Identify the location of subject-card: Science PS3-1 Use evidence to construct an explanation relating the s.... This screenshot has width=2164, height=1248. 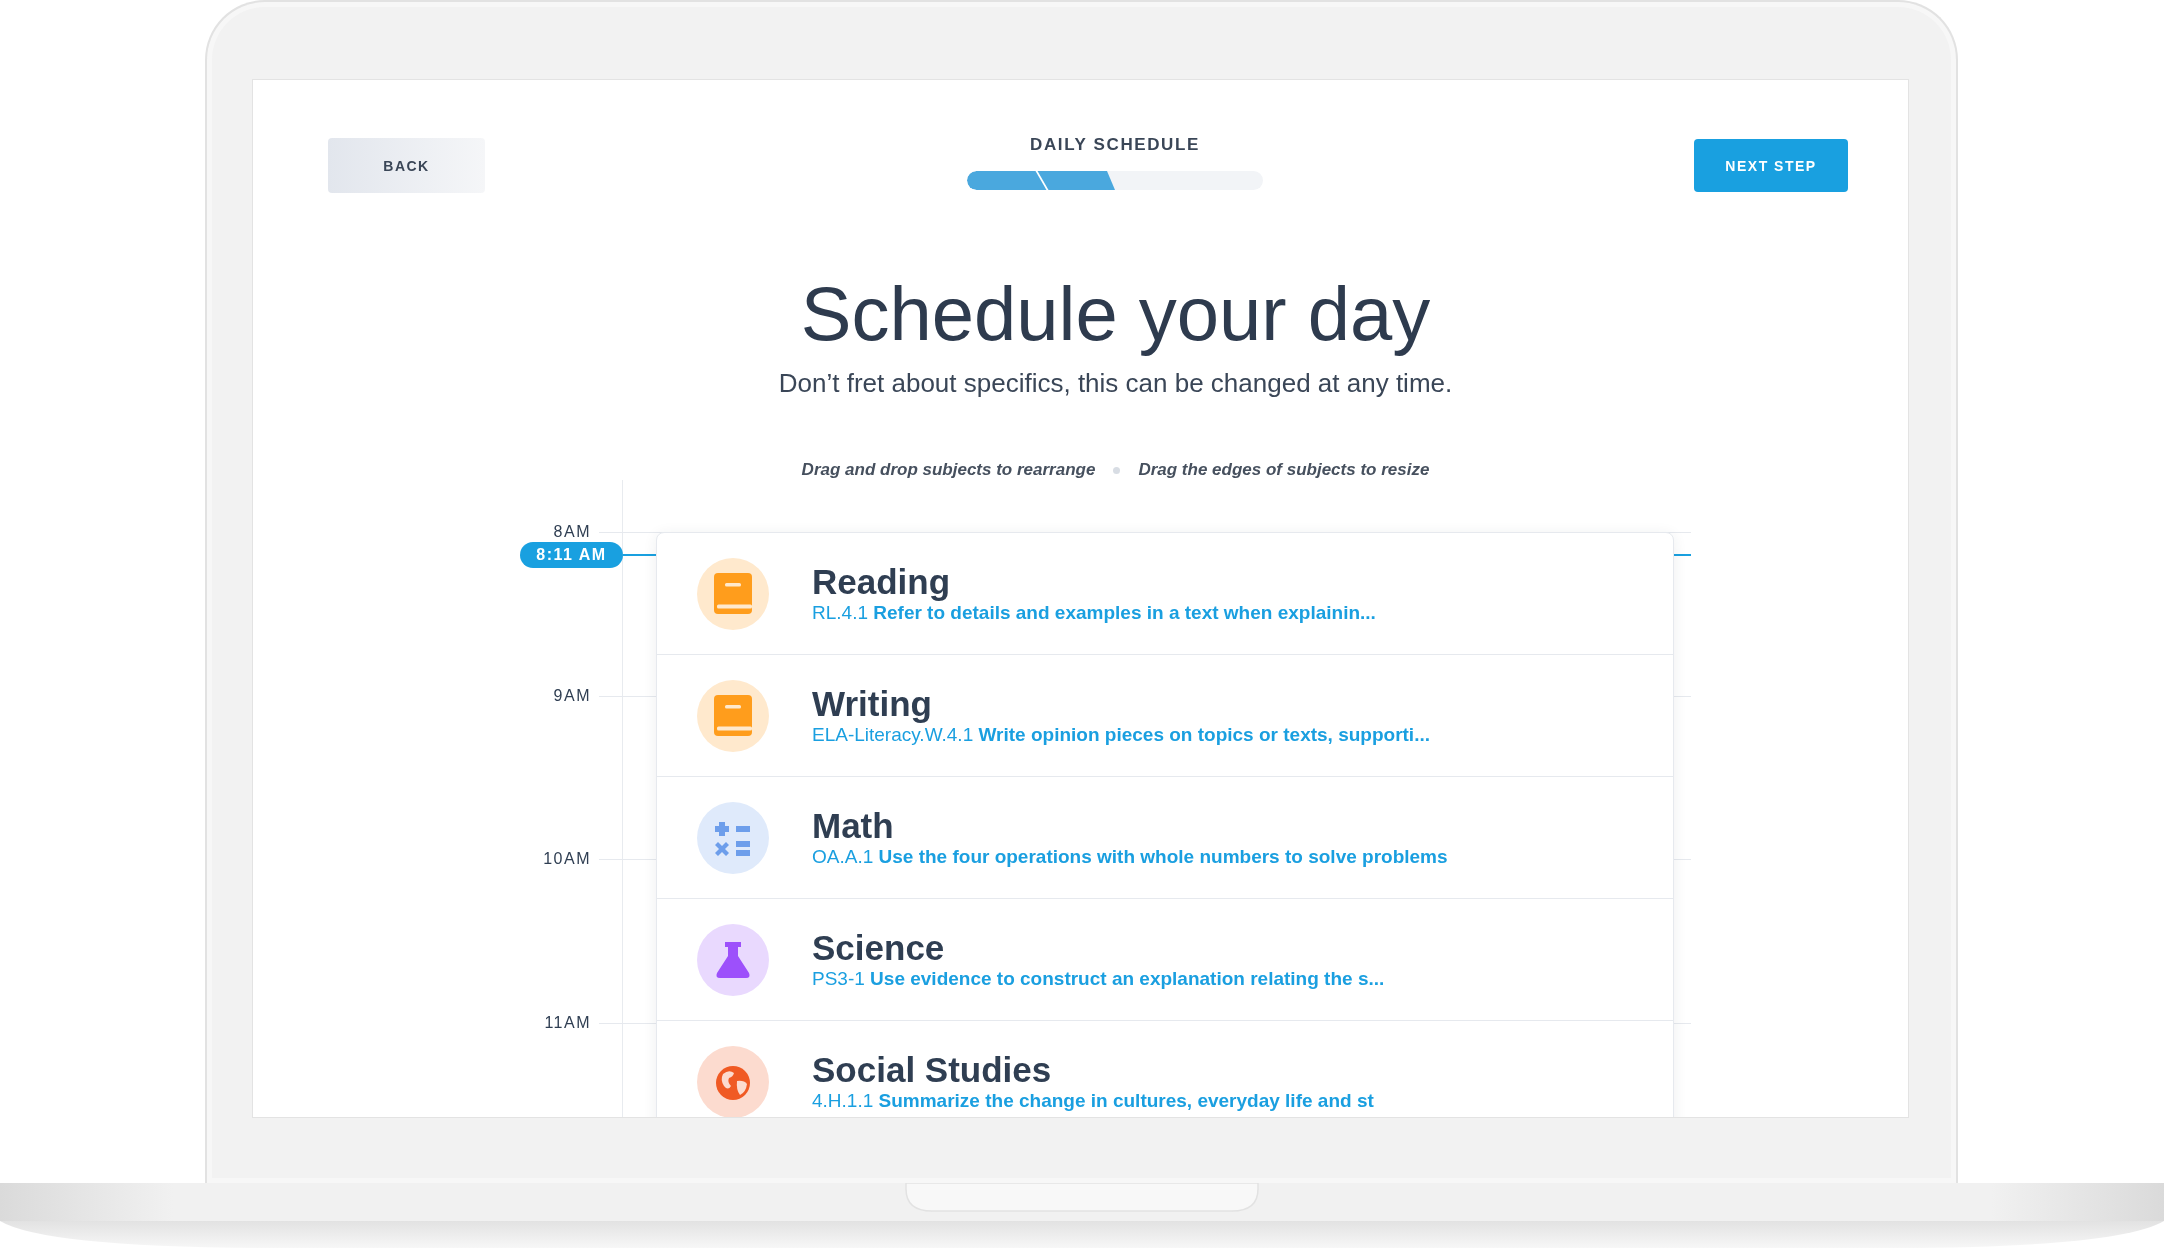
(1165, 960).